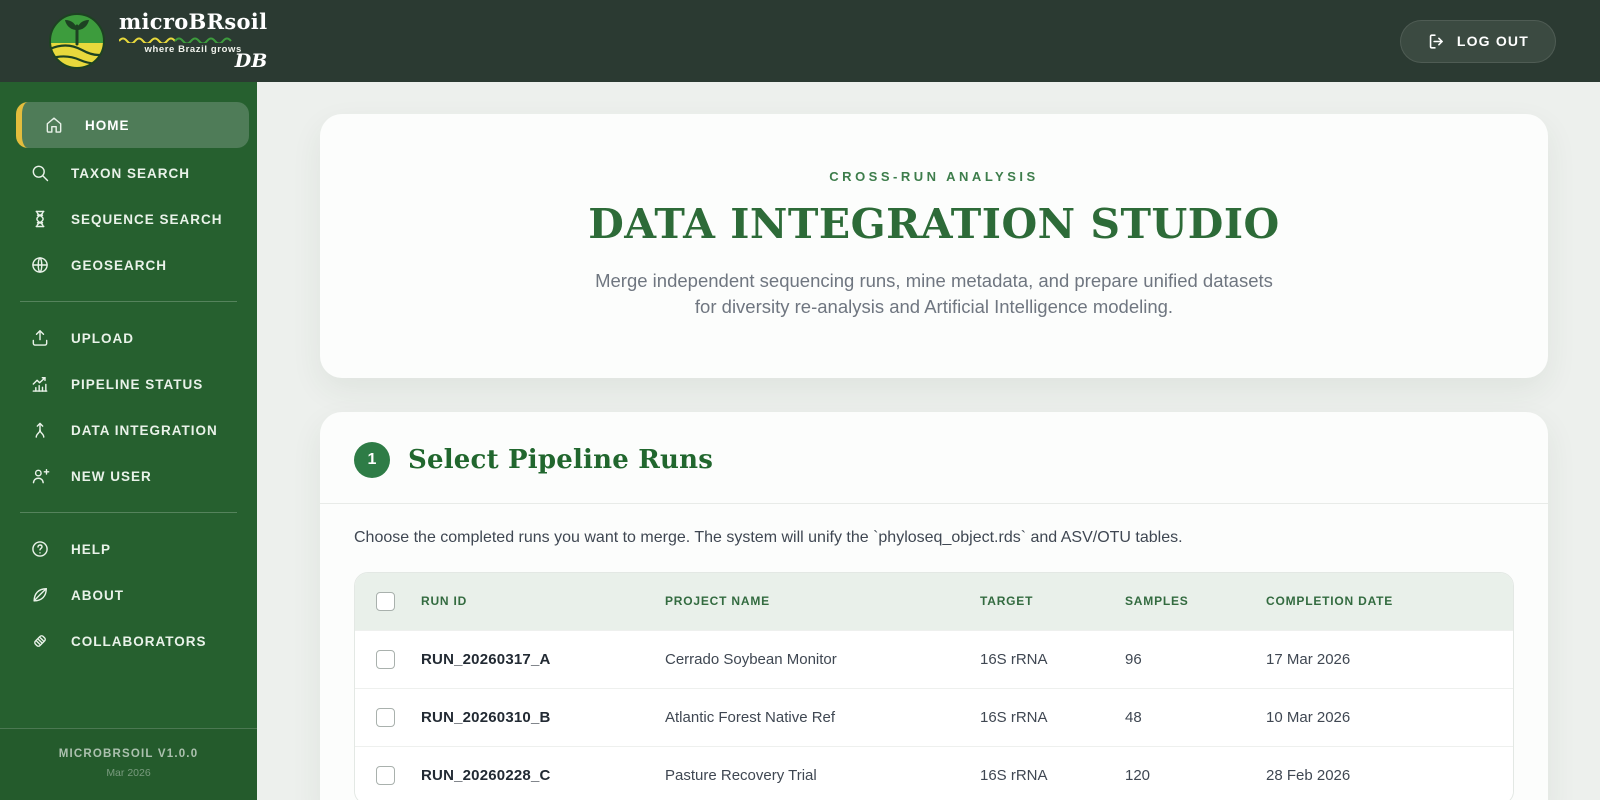  What do you see at coordinates (806, 601) in the screenshot?
I see `column-header-project-name: PROJECT NAME` at bounding box center [806, 601].